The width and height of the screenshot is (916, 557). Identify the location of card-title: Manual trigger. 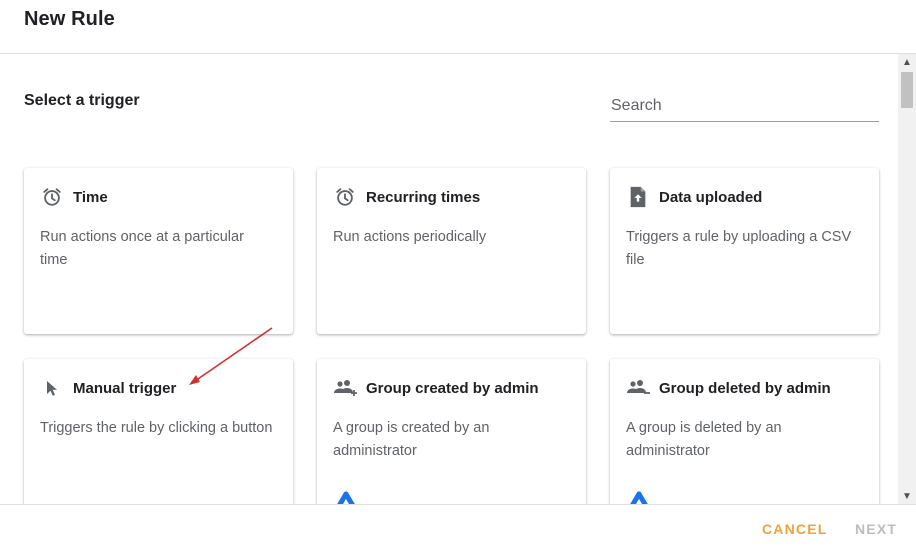
(125, 388).